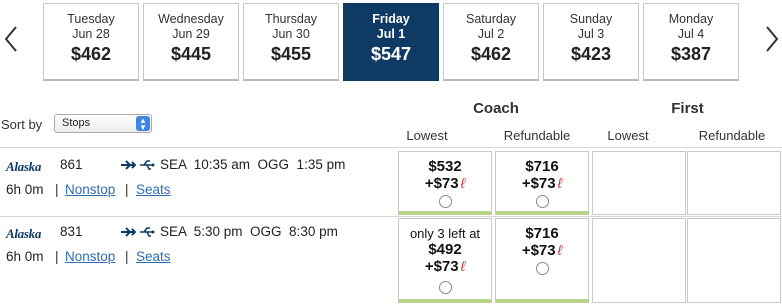  What do you see at coordinates (91, 42) in the screenshot?
I see `date-tab-tuesday: Tuesday Jun 28 $462` at bounding box center [91, 42].